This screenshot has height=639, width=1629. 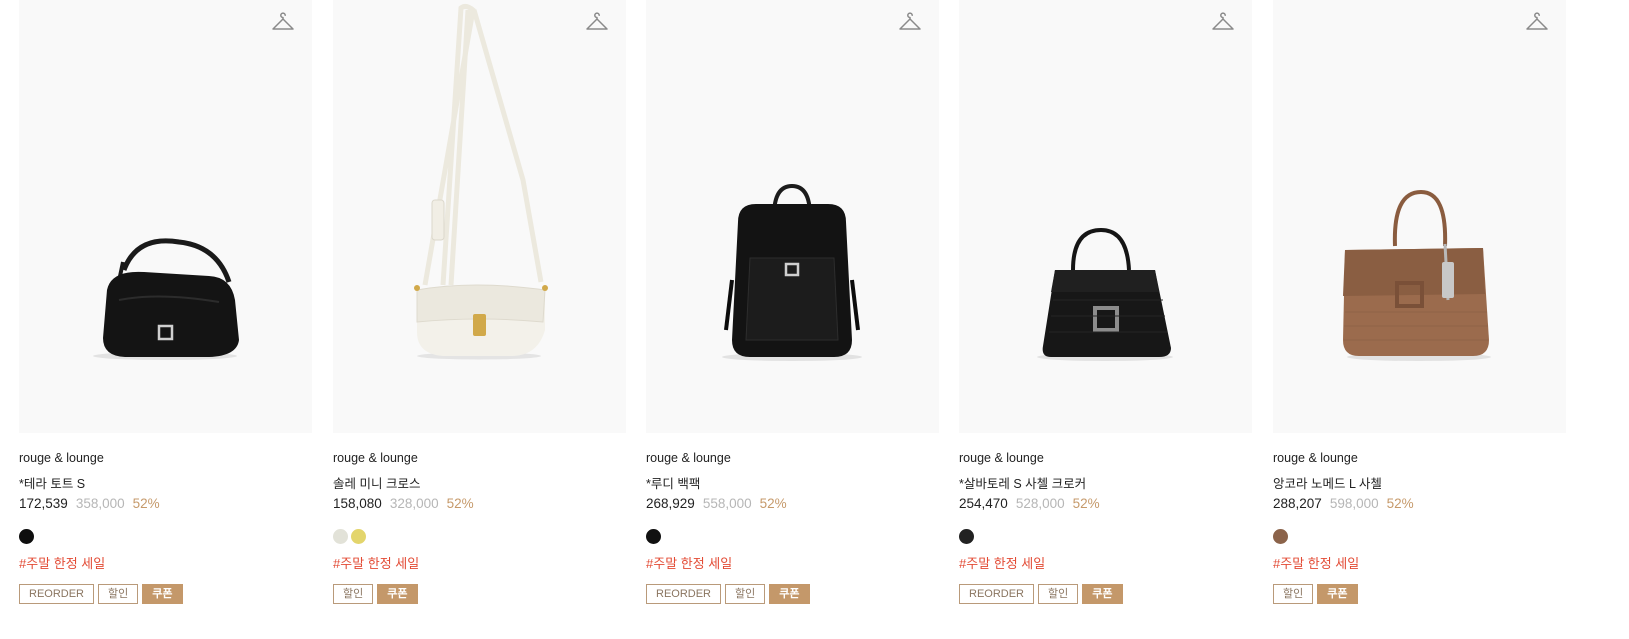 What do you see at coordinates (376, 482) in the screenshot?
I see `product-name: 솔레 미니 크로스` at bounding box center [376, 482].